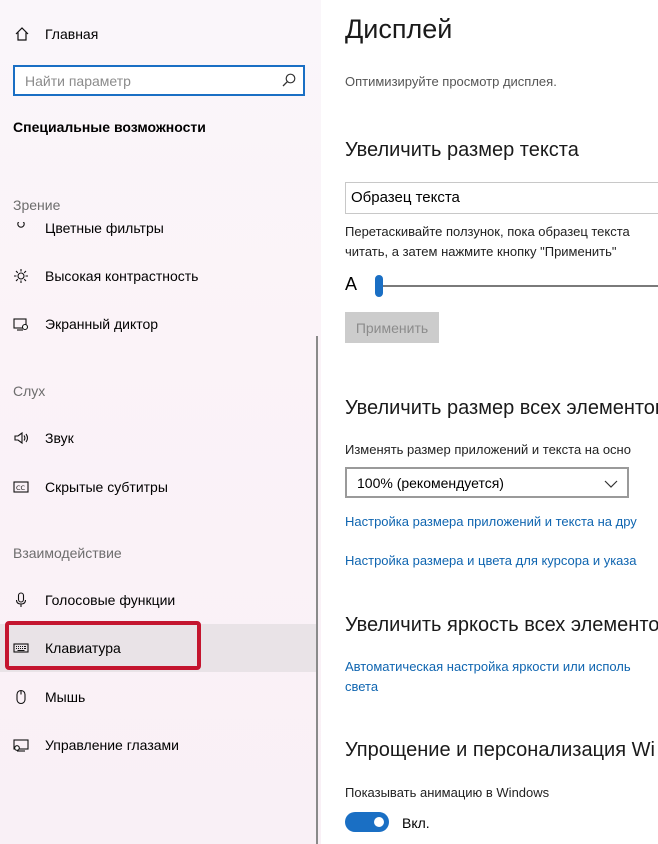  Describe the element at coordinates (317, 590) in the screenshot. I see `sidebar-scrollbar` at that location.